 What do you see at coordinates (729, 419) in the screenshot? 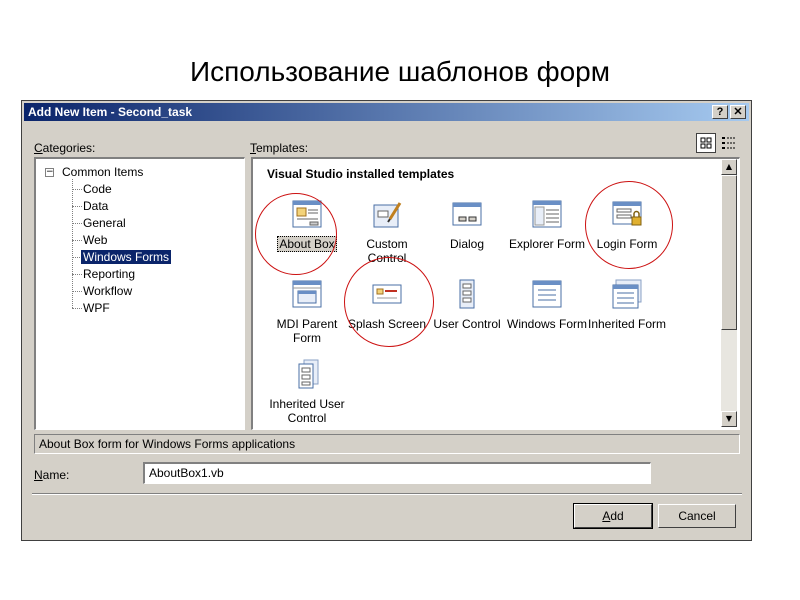
I see `scroll-down-button: ▼` at bounding box center [729, 419].